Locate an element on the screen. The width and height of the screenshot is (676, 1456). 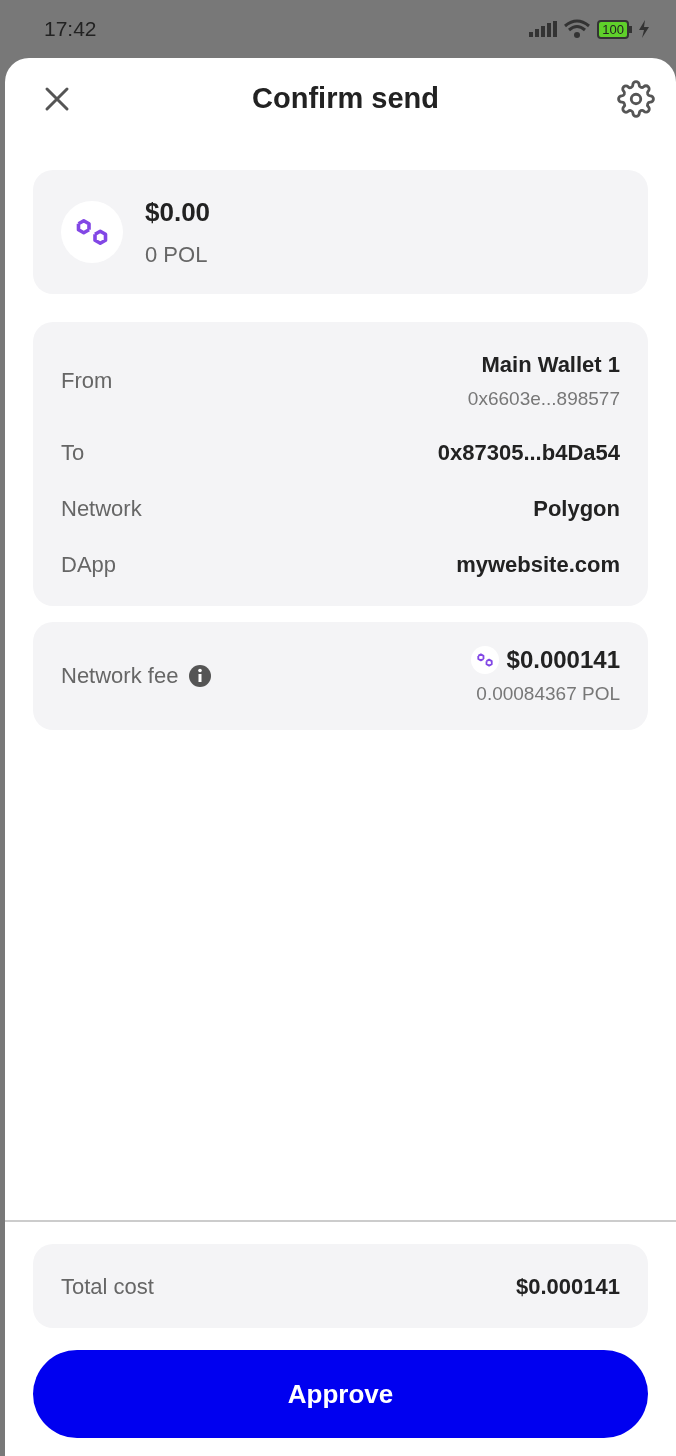
settings-button is located at coordinates (636, 99).